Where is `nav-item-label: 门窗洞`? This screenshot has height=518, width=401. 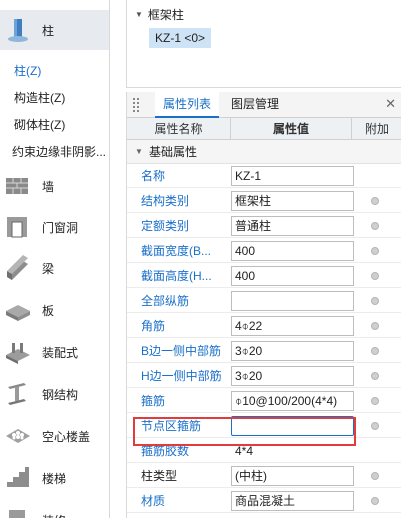
nav-item-label: 门窗洞 is located at coordinates (60, 227).